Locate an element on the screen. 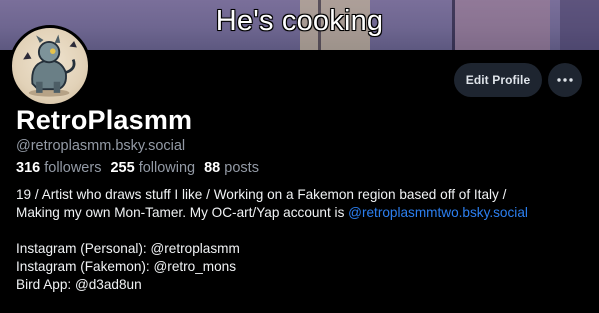 The height and width of the screenshot is (313, 599). bio-spacer is located at coordinates (301, 231).